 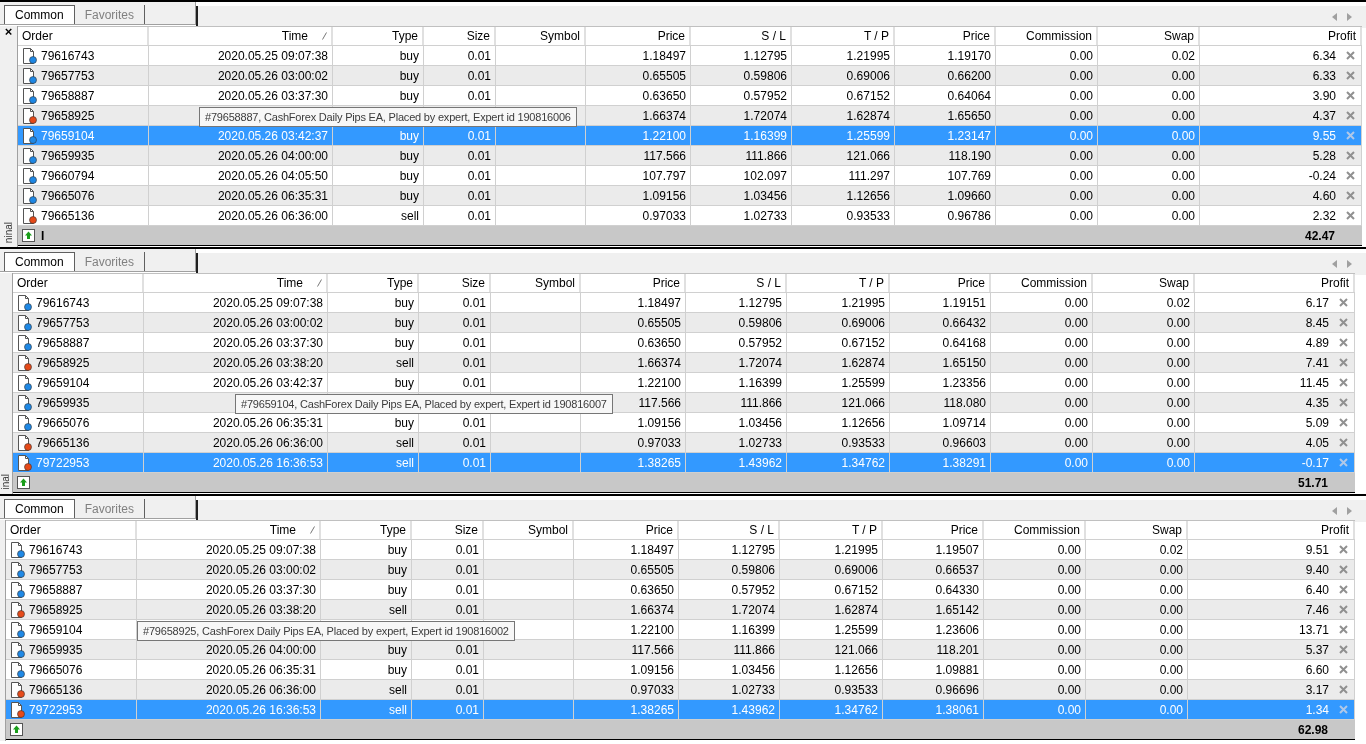 What do you see at coordinates (8, 32) in the screenshot?
I see `close-button: ×` at bounding box center [8, 32].